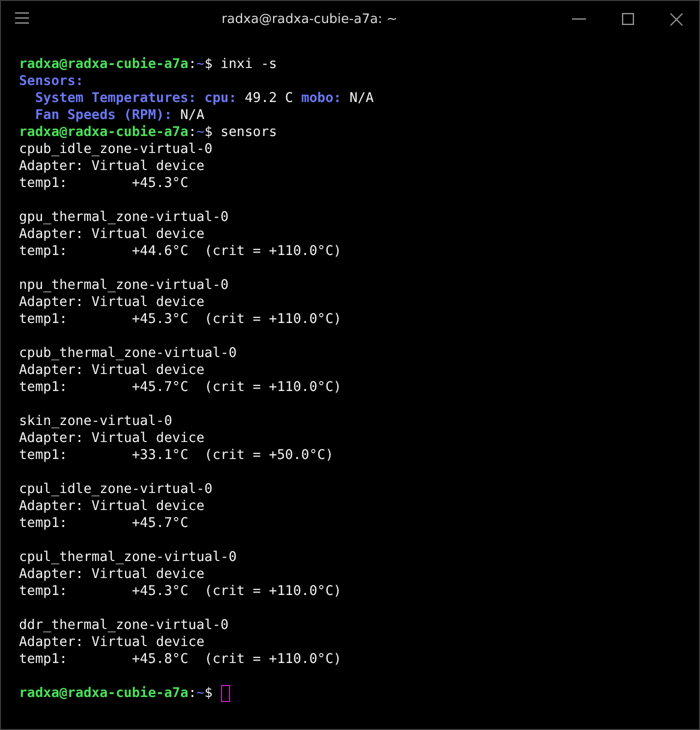  What do you see at coordinates (579, 19) in the screenshot?
I see `minimize-icon` at bounding box center [579, 19].